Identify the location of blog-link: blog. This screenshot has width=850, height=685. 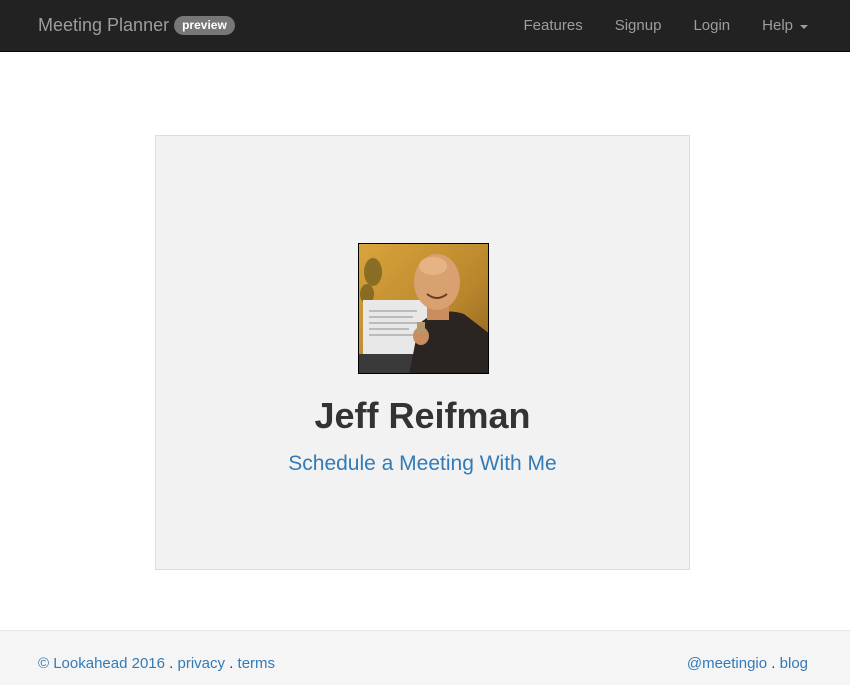
(794, 663).